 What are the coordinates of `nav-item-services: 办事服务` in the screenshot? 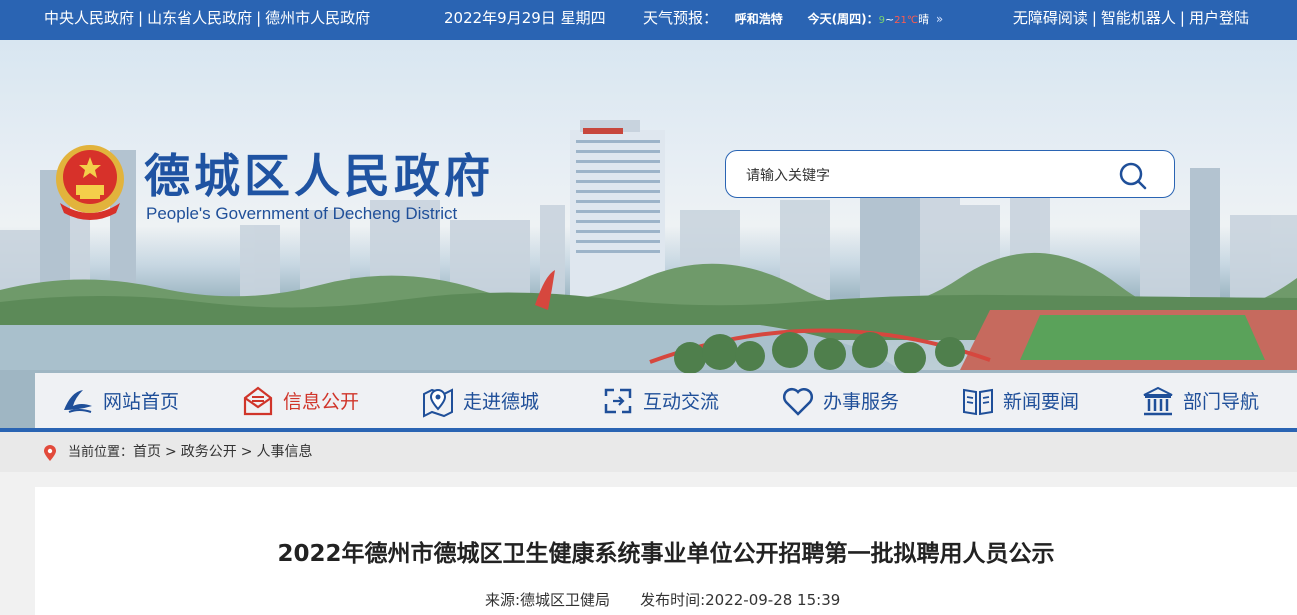 It's located at (840, 400).